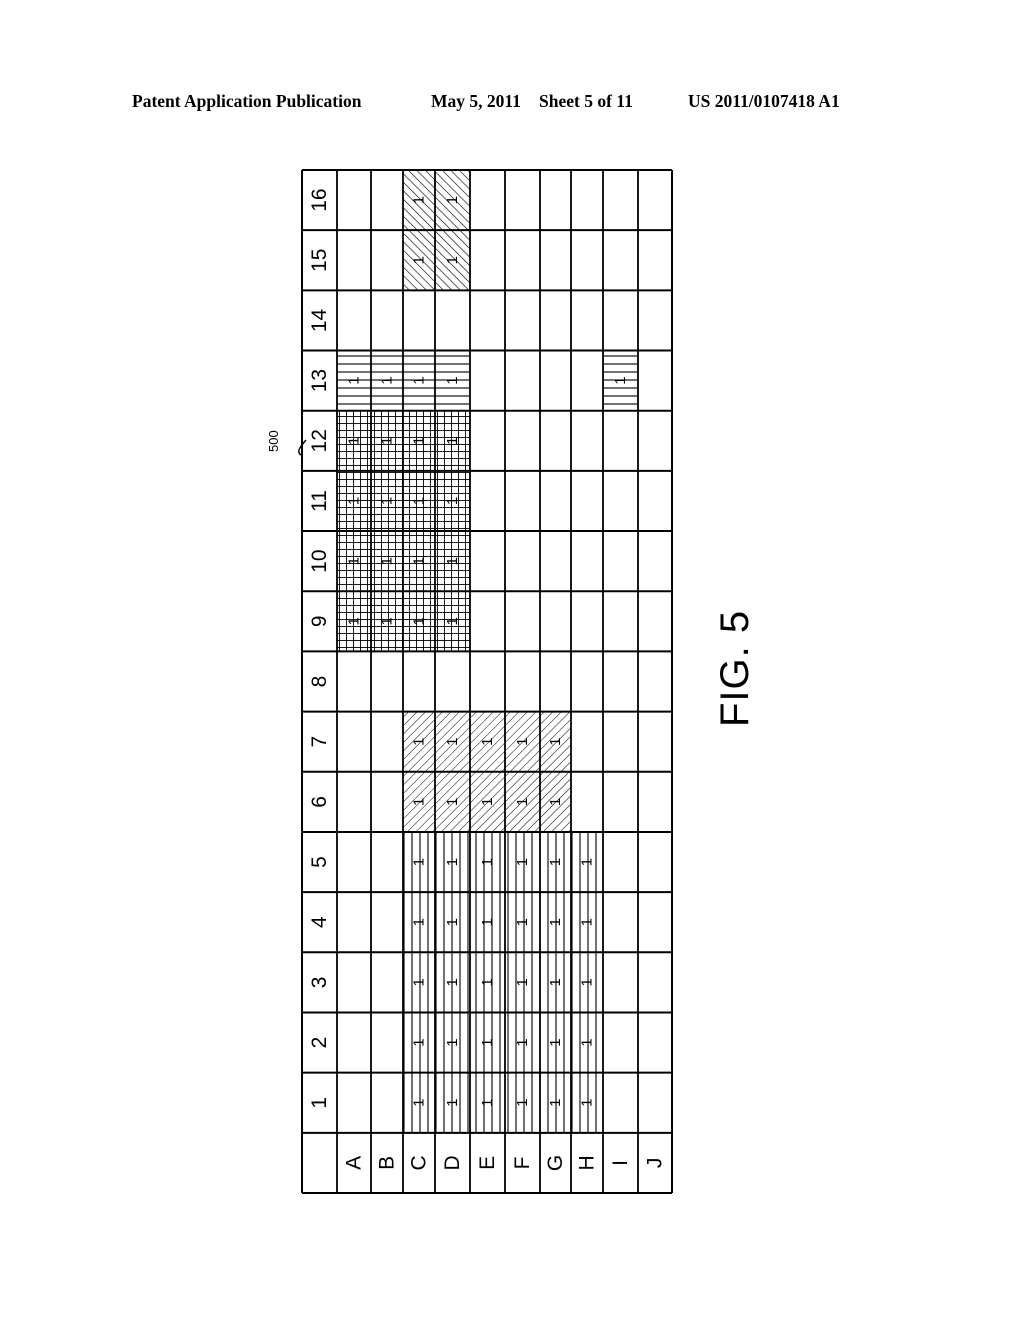 The width and height of the screenshot is (1024, 1320). Describe the element at coordinates (319, 1103) in the screenshot. I see `row-header-label: 1` at that location.